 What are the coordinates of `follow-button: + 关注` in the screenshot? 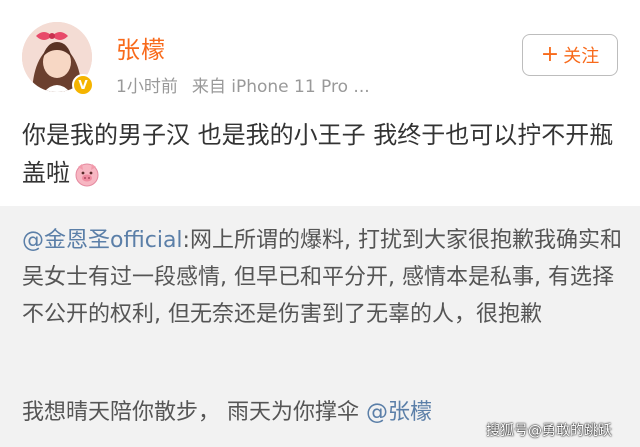 It's located at (570, 55).